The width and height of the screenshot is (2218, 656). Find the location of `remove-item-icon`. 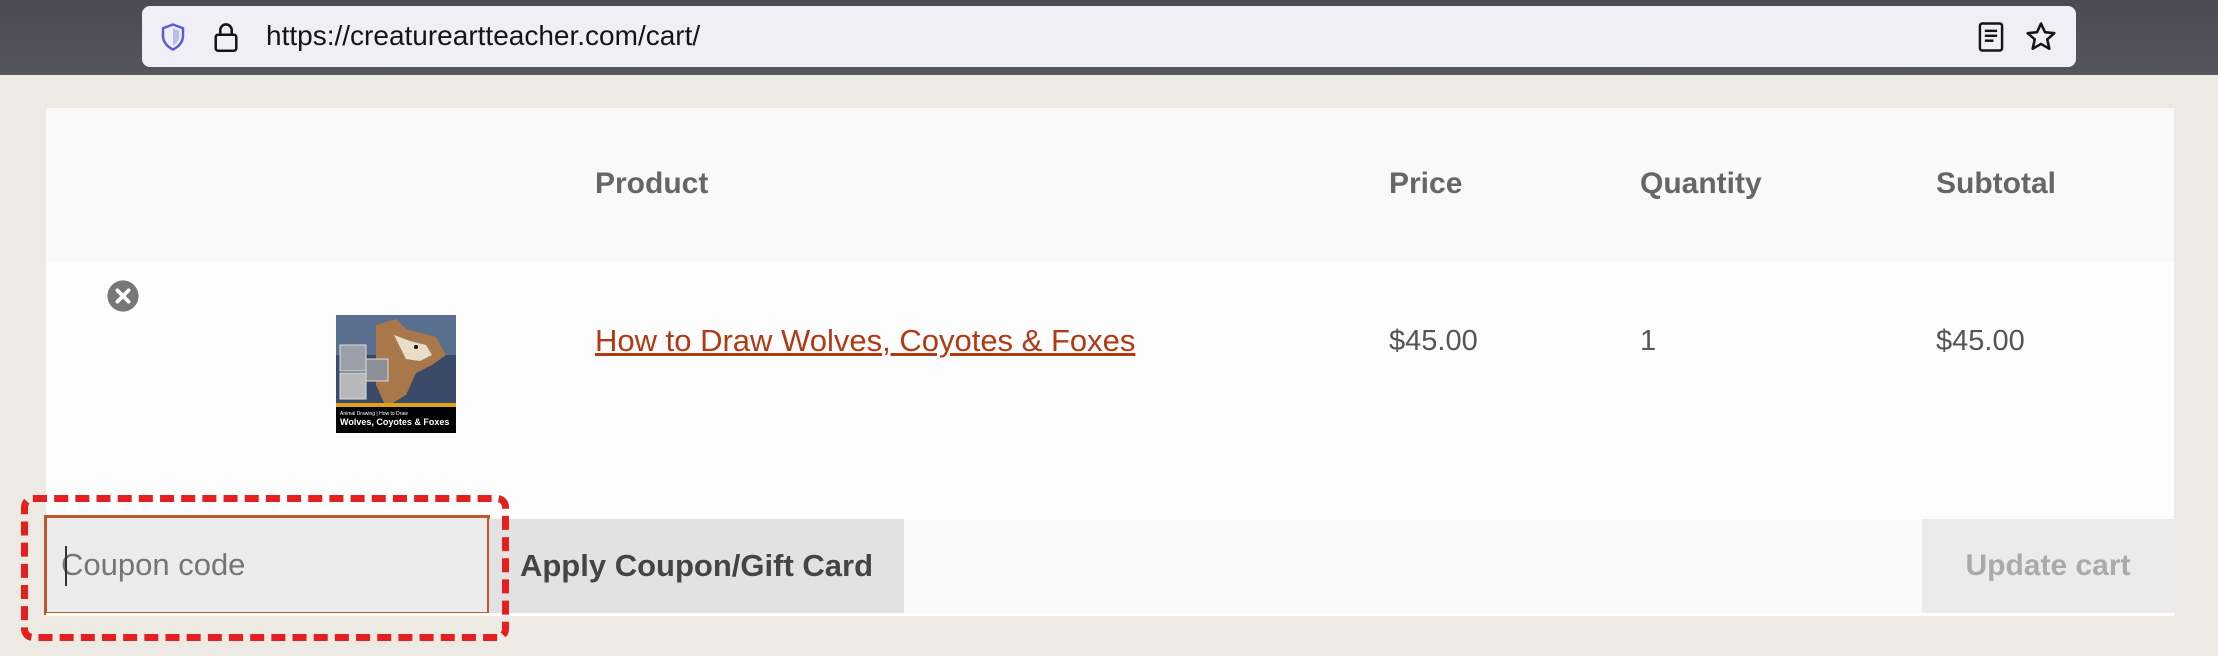

remove-item-icon is located at coordinates (123, 296).